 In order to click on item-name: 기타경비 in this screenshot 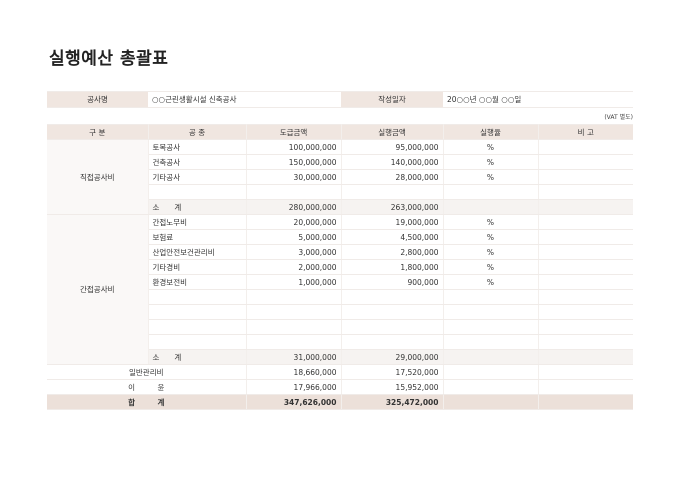, I will do `click(197, 267)`.